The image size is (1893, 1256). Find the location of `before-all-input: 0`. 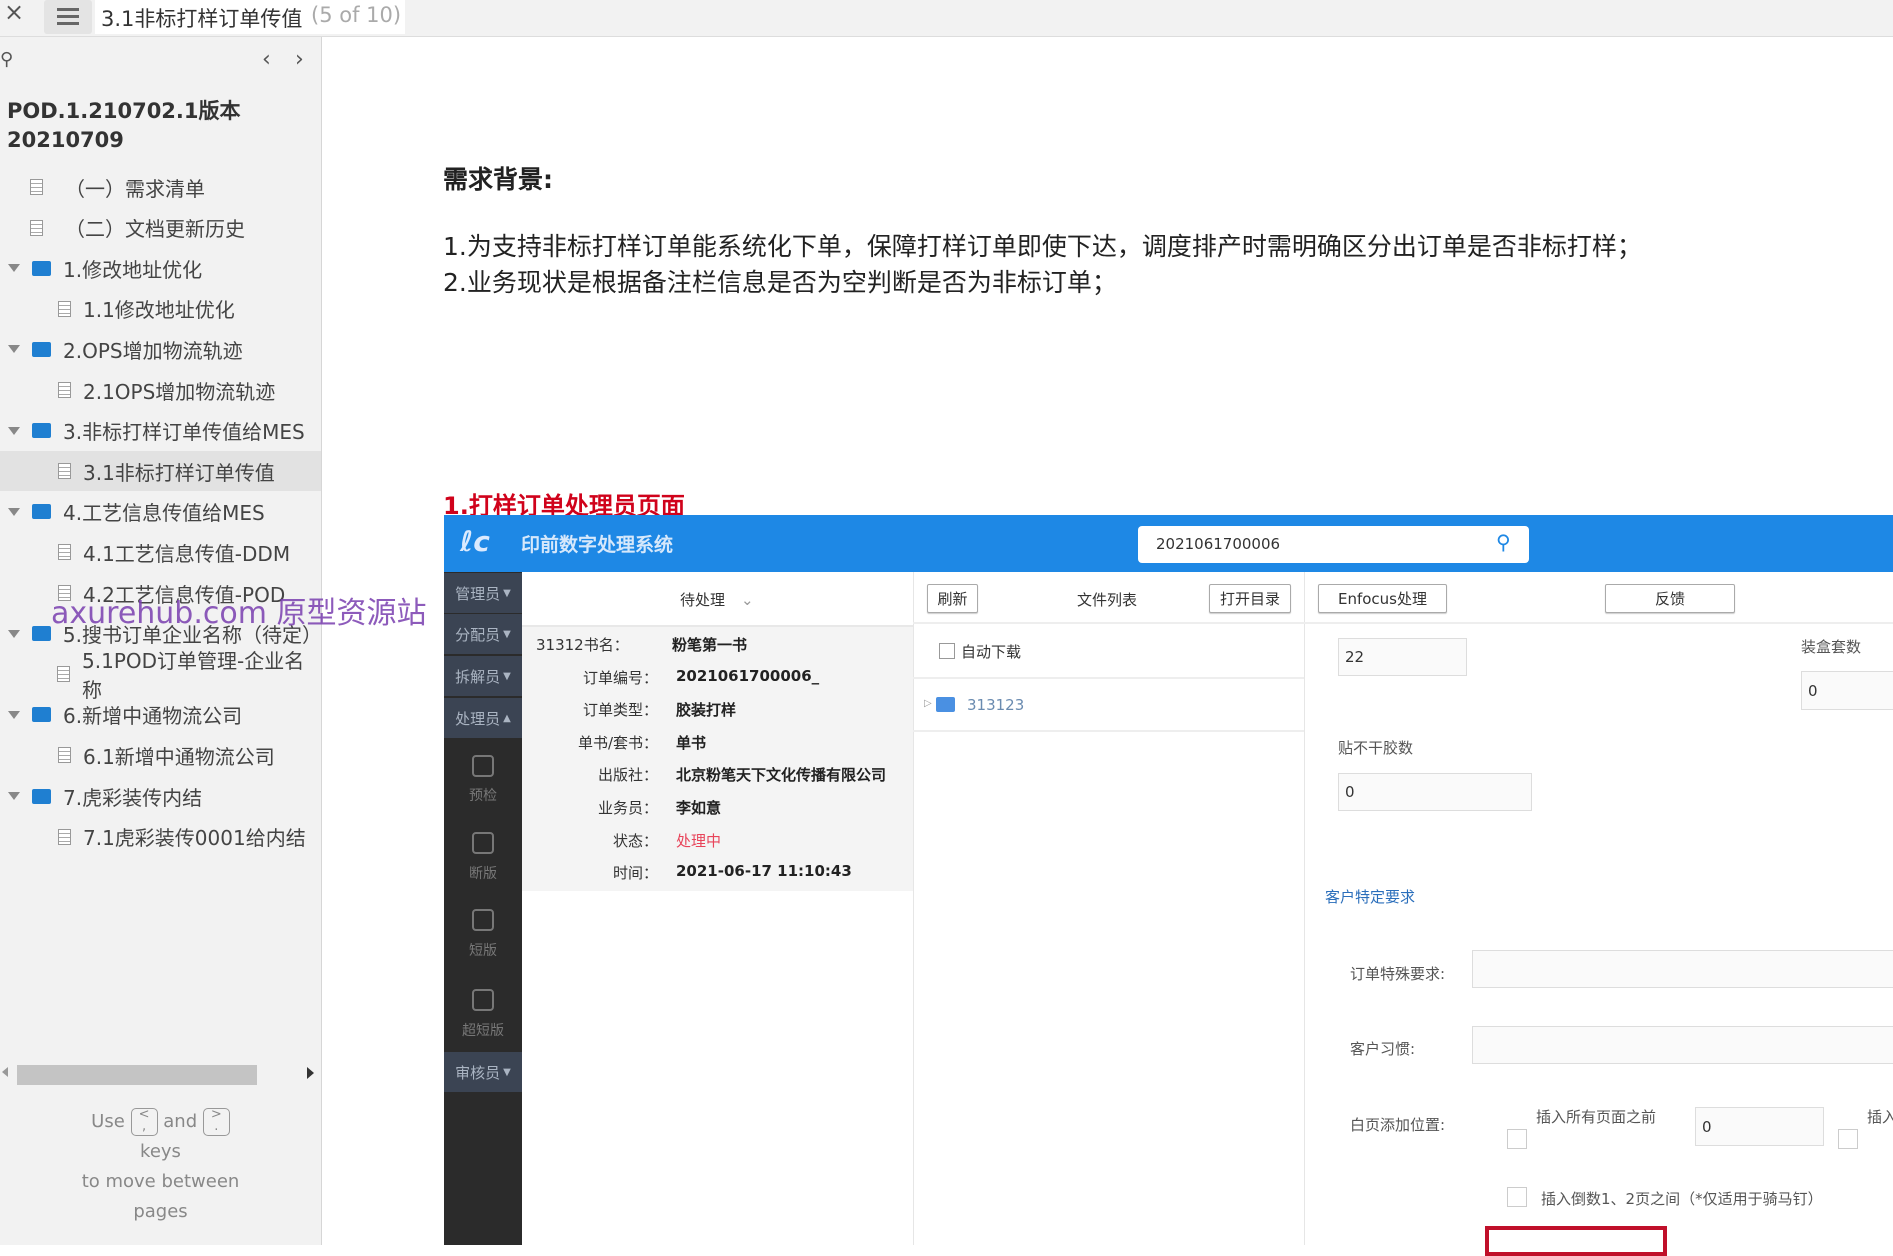

before-all-input: 0 is located at coordinates (1759, 1126).